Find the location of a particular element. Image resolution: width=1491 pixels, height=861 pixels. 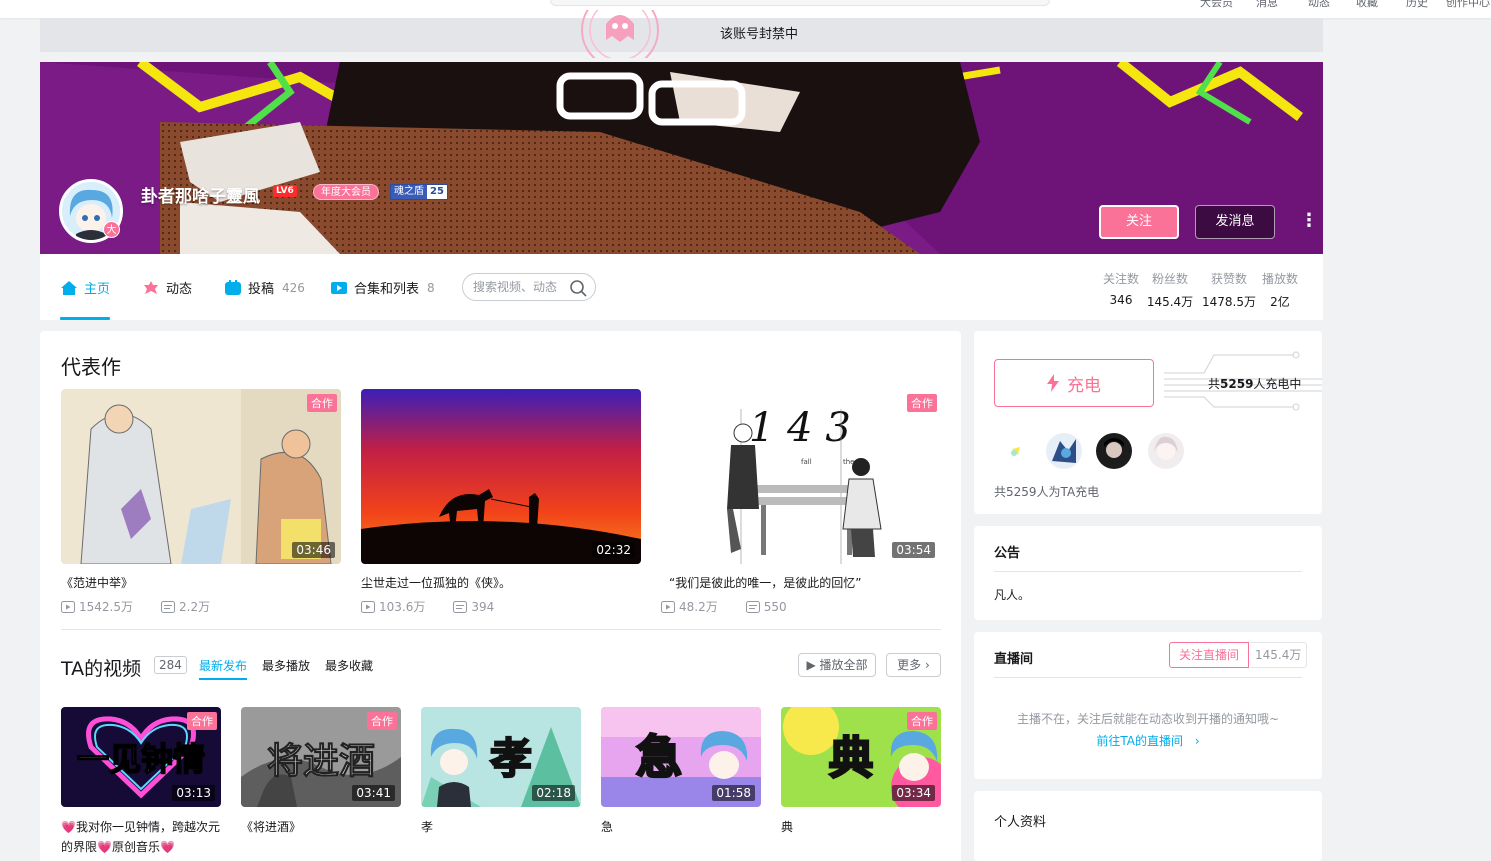

video-cover: 一见钟情 合作 03:13 is located at coordinates (141, 757).